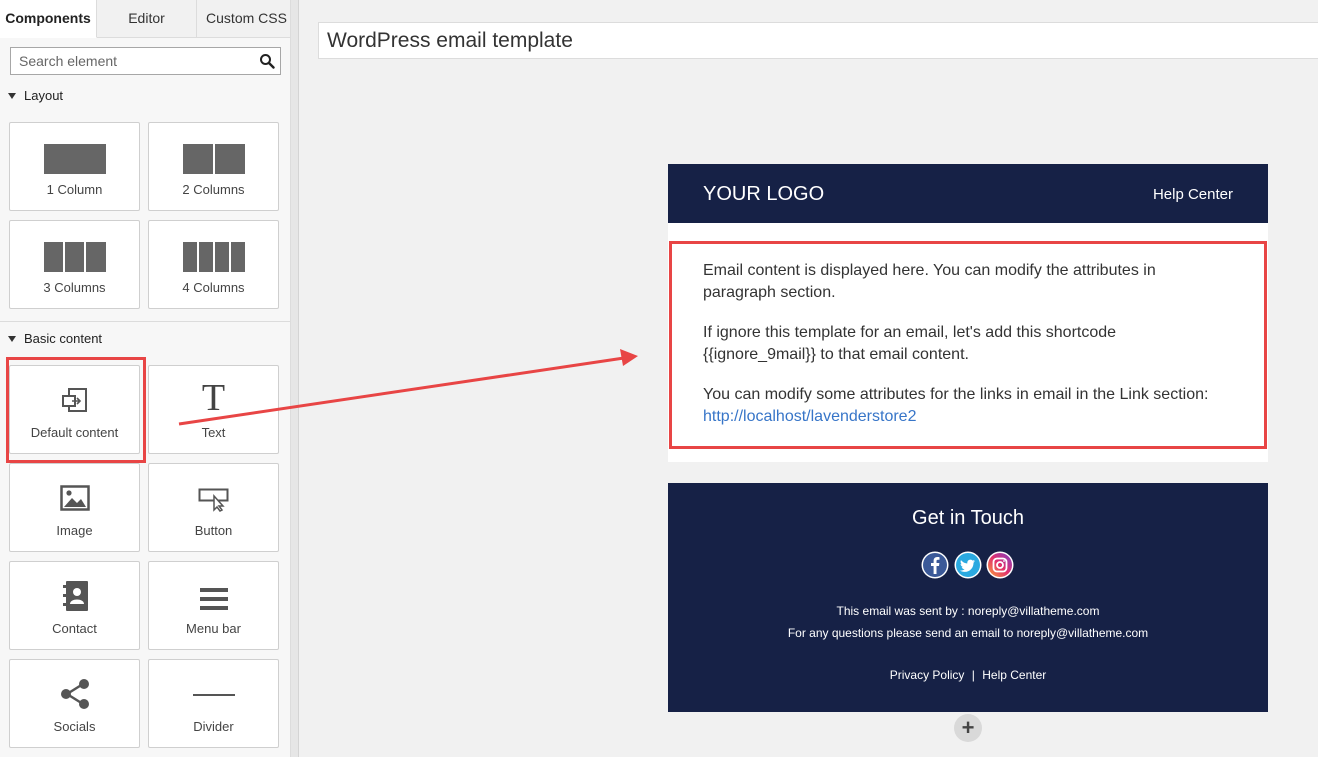 The image size is (1318, 757). I want to click on divider-tile: Divider, so click(213, 703).